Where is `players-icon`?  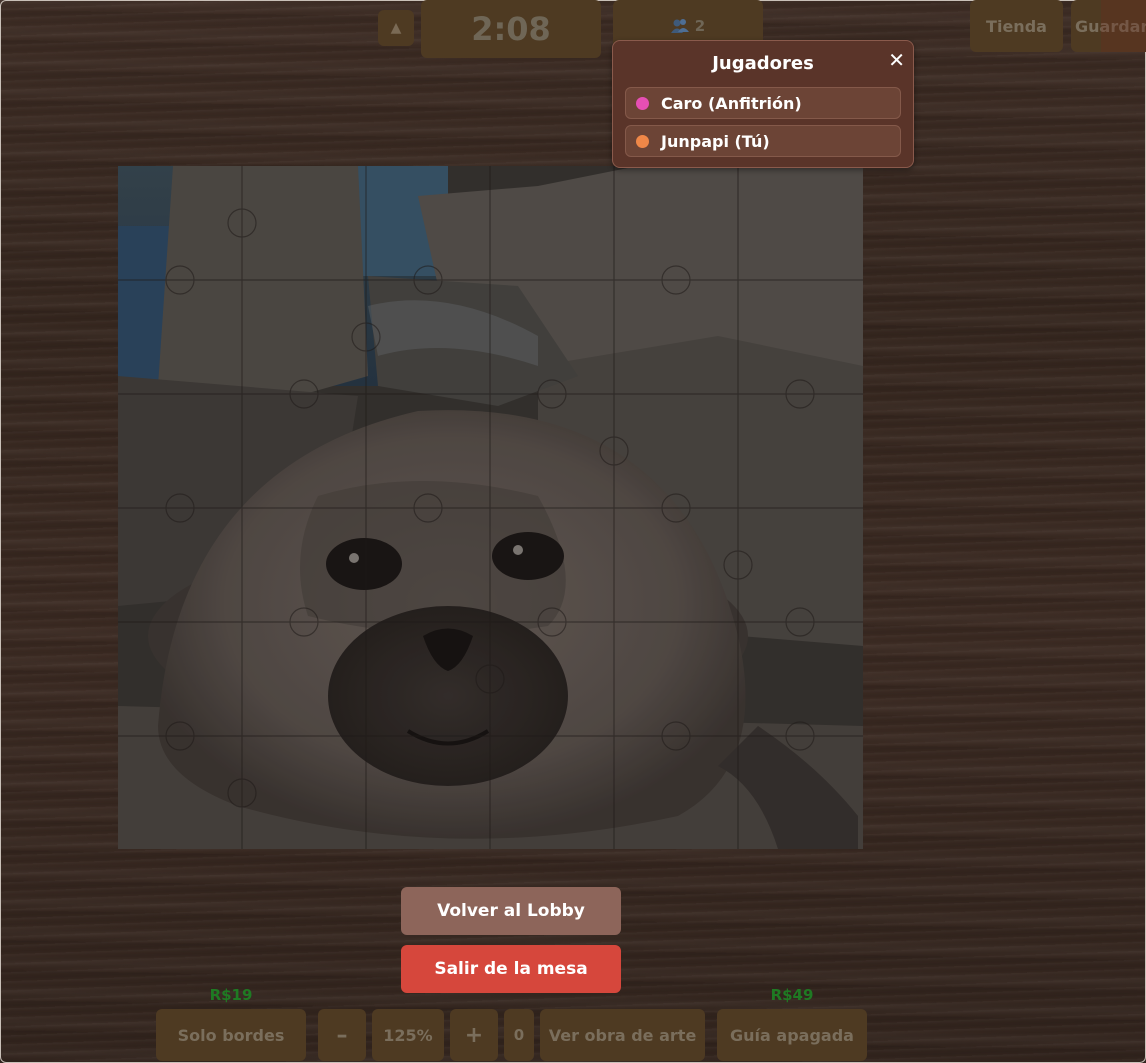
players-icon is located at coordinates (679, 26).